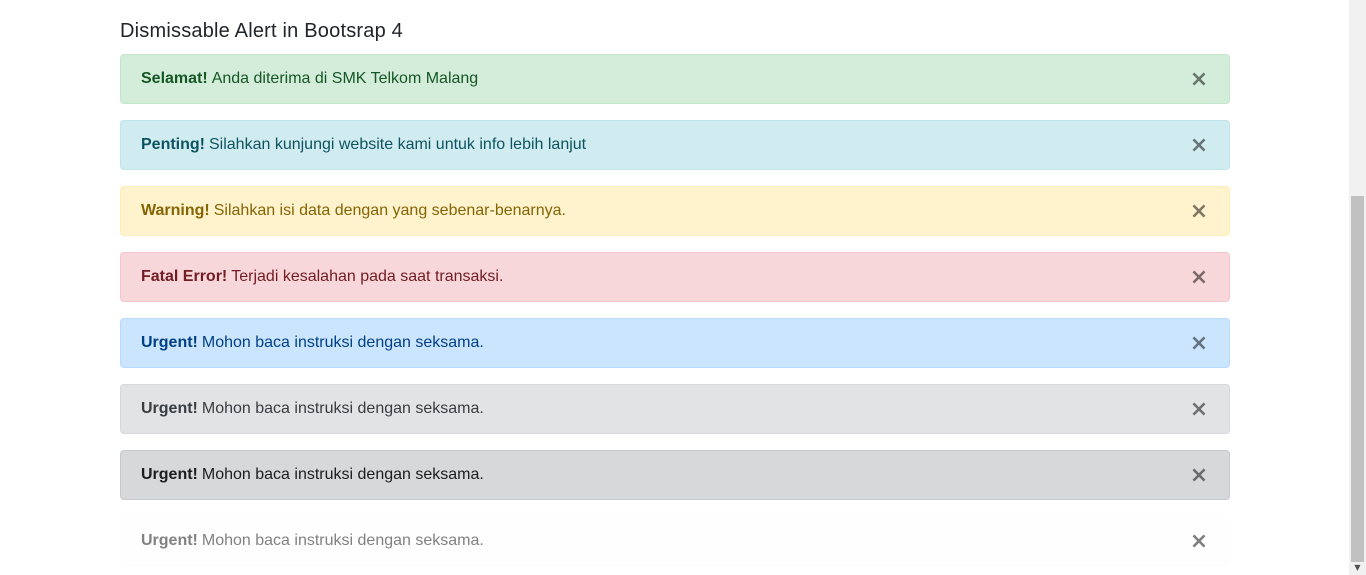 Image resolution: width=1366 pixels, height=575 pixels. Describe the element at coordinates (173, 144) in the screenshot. I see `alert-strong-text: Penting!` at that location.